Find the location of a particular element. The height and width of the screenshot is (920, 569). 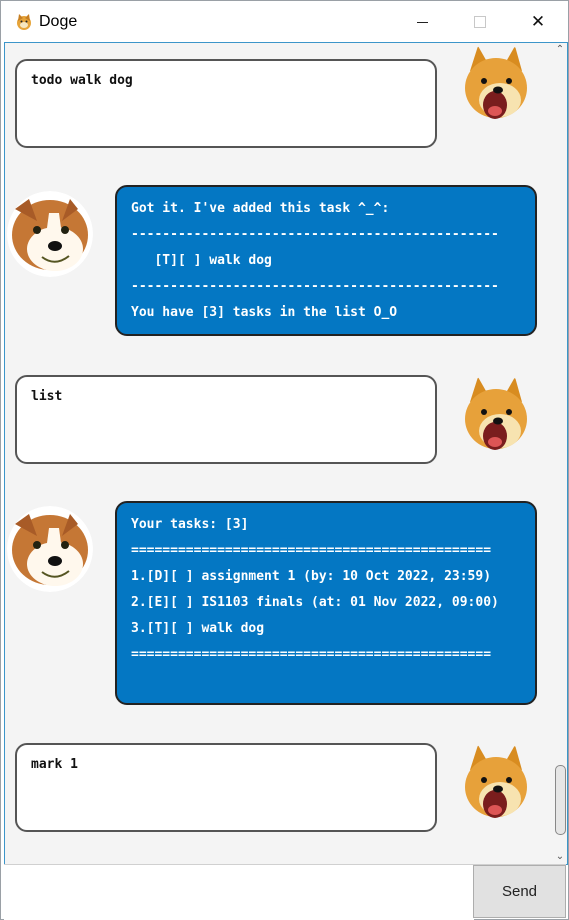

message-line: list is located at coordinates (47, 396).